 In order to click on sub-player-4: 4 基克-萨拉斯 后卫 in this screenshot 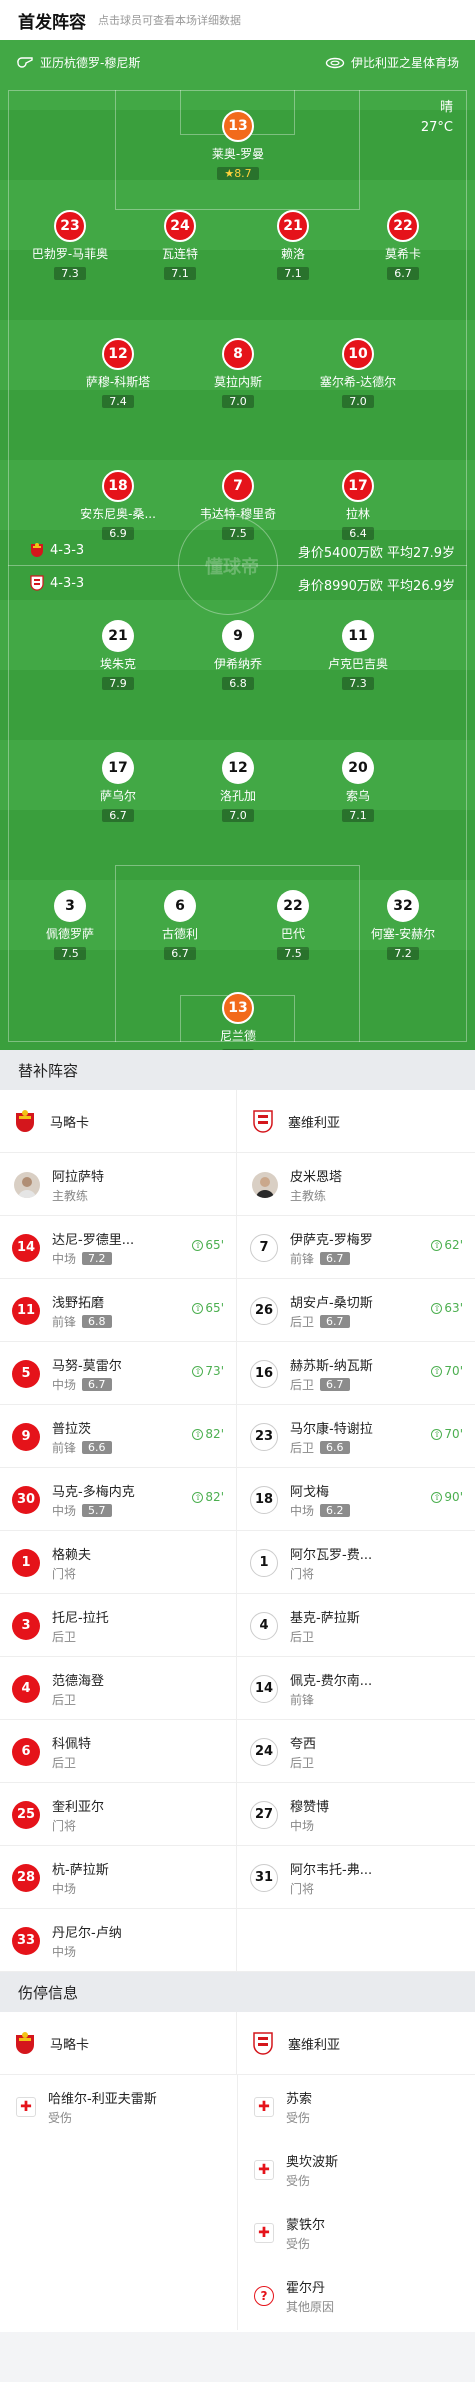, I will do `click(356, 1625)`.